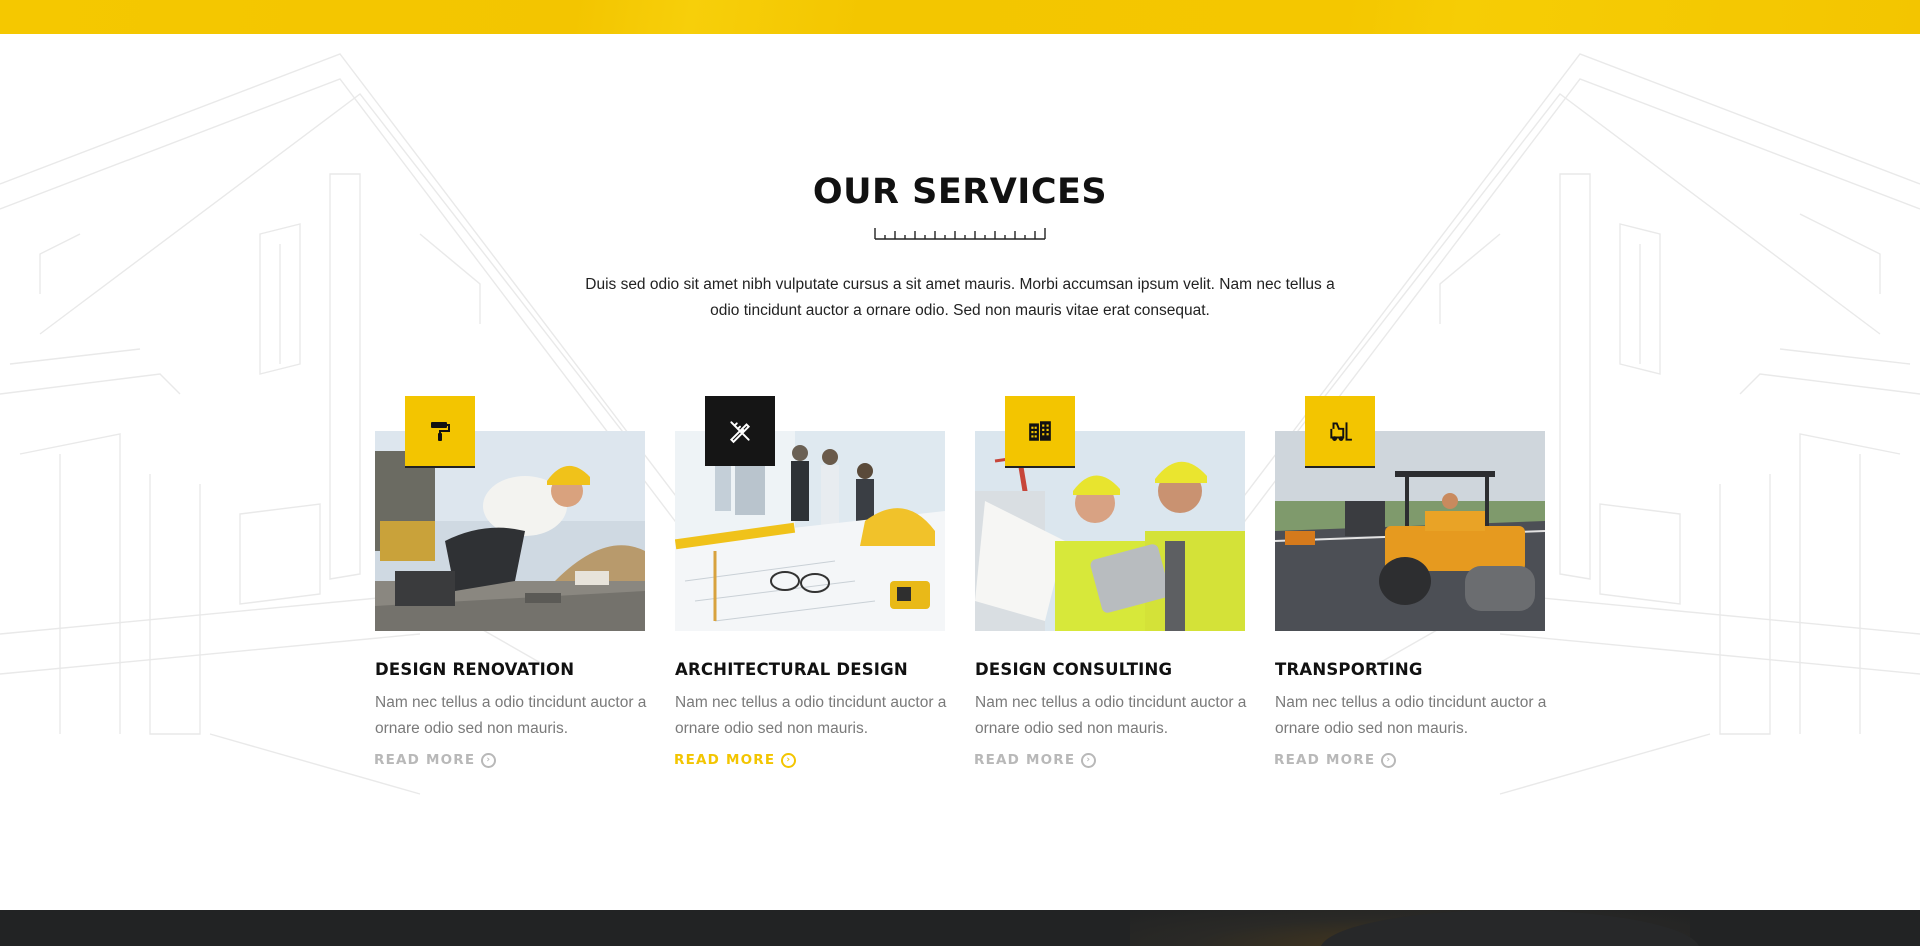  What do you see at coordinates (960, 234) in the screenshot?
I see `ruler-divider-icon` at bounding box center [960, 234].